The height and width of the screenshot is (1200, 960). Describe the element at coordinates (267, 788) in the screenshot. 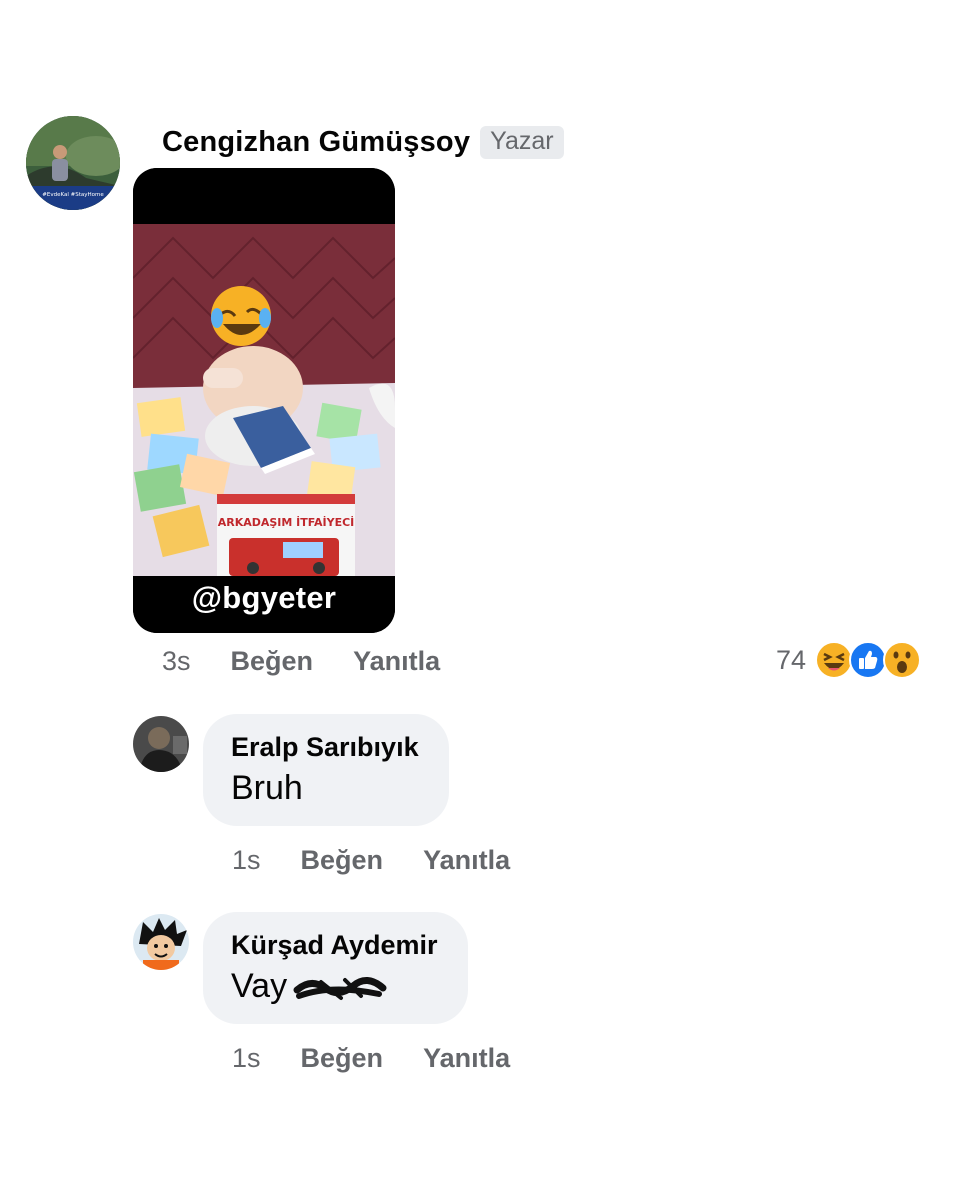

I see `reply-text: Bruh` at that location.